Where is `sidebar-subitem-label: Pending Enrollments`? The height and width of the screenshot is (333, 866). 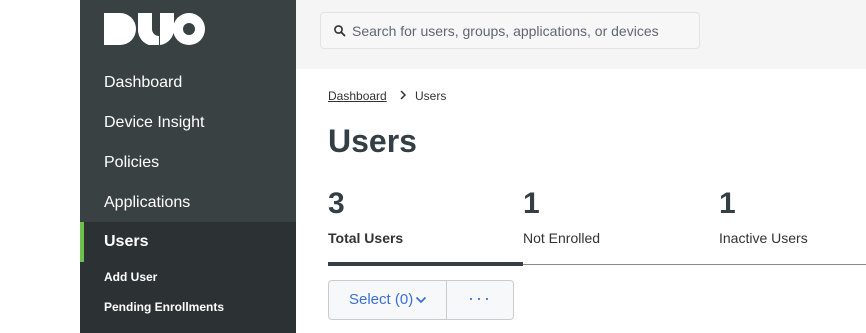 sidebar-subitem-label: Pending Enrollments is located at coordinates (164, 307).